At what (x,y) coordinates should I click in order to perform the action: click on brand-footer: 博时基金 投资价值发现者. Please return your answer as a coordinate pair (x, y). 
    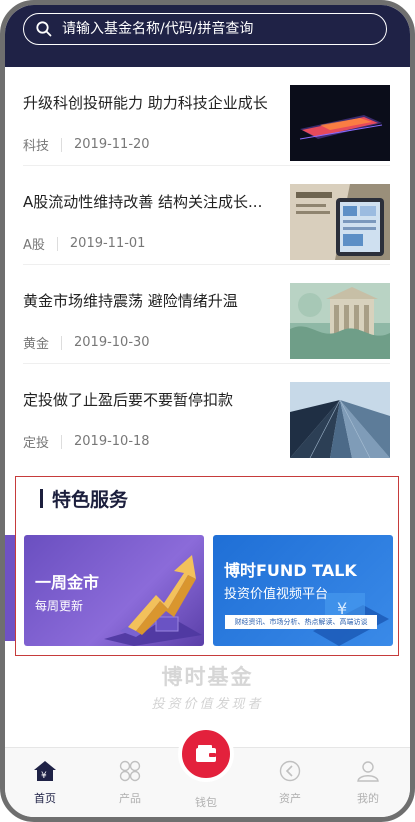
    Looking at the image, I should click on (207, 686).